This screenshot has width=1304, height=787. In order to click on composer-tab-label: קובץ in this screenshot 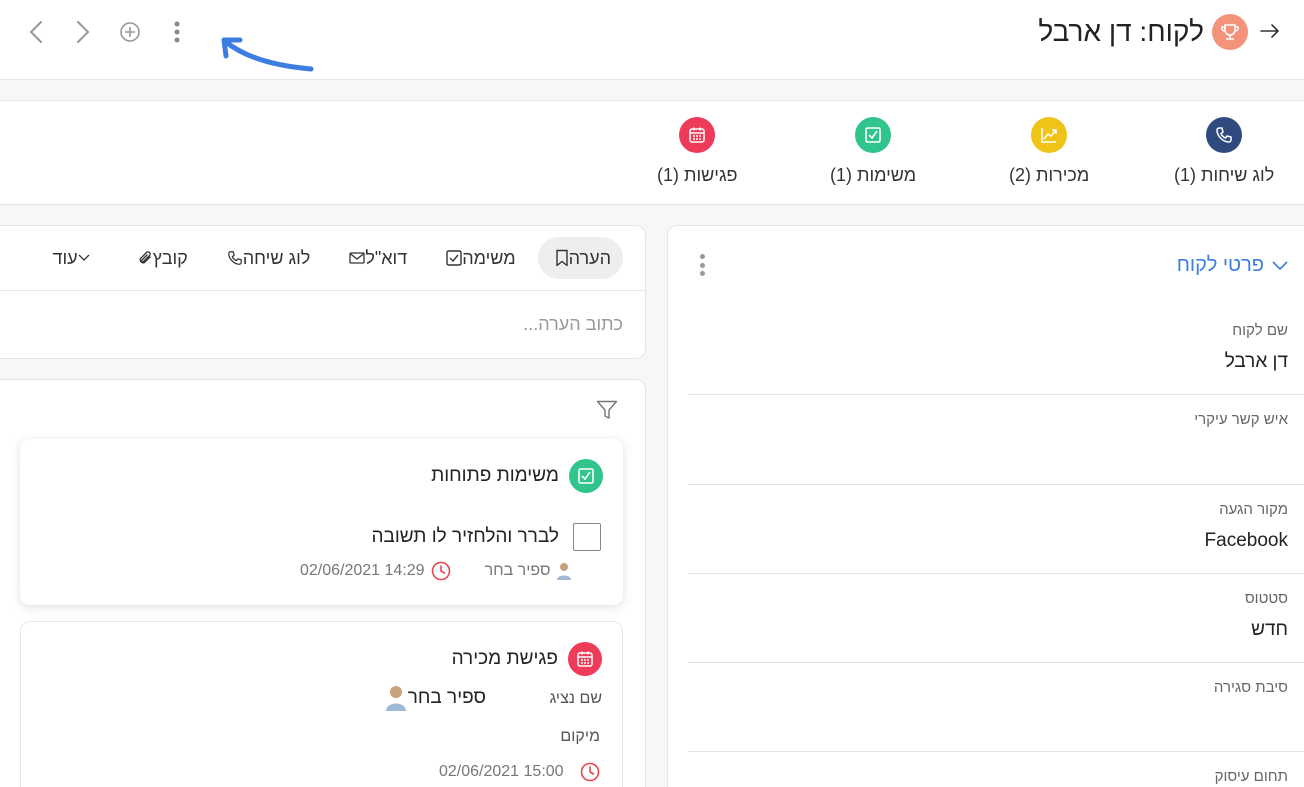, I will do `click(170, 257)`.